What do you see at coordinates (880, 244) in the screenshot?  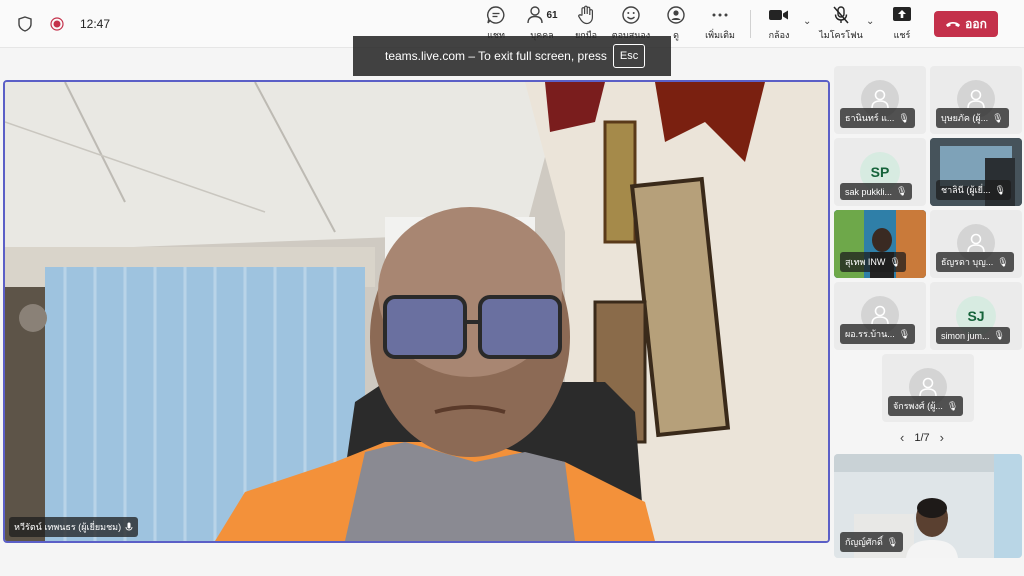 I see `participant-tile: สุเทพ INW 🎙` at bounding box center [880, 244].